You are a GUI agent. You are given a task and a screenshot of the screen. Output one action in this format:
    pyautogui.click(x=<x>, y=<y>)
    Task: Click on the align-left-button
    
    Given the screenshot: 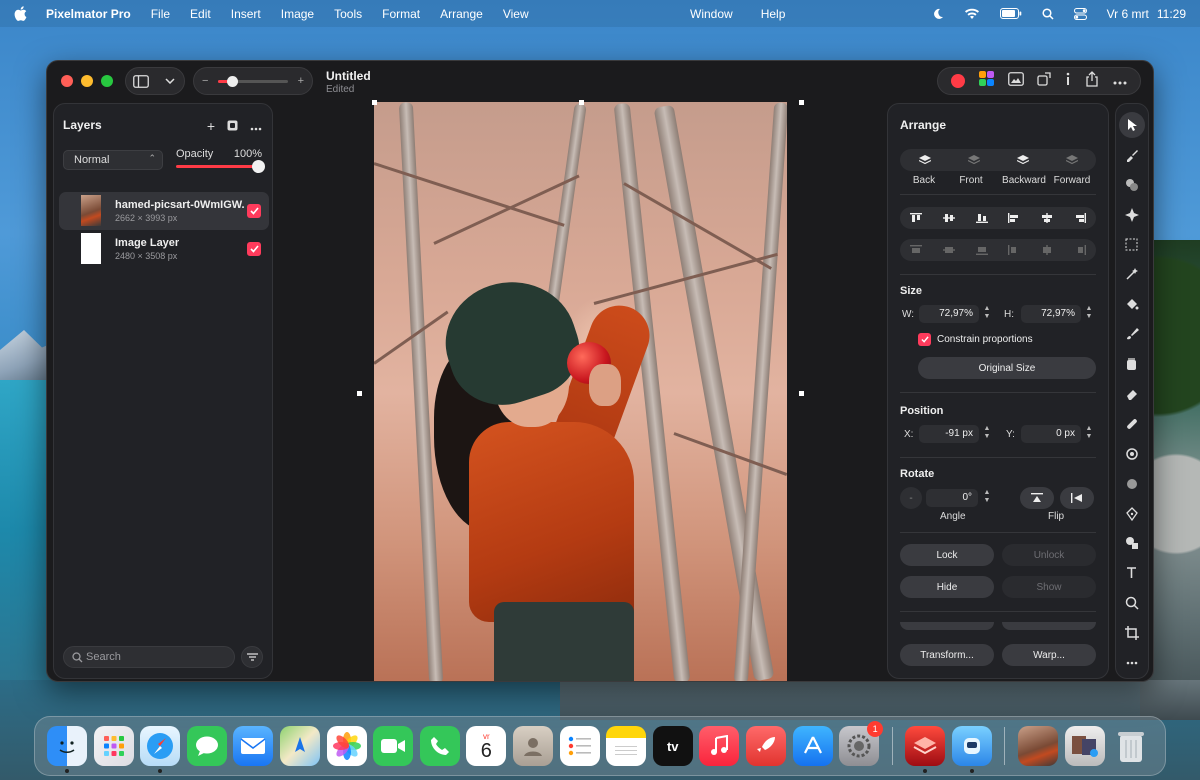 What is the action you would take?
    pyautogui.click(x=1014, y=218)
    